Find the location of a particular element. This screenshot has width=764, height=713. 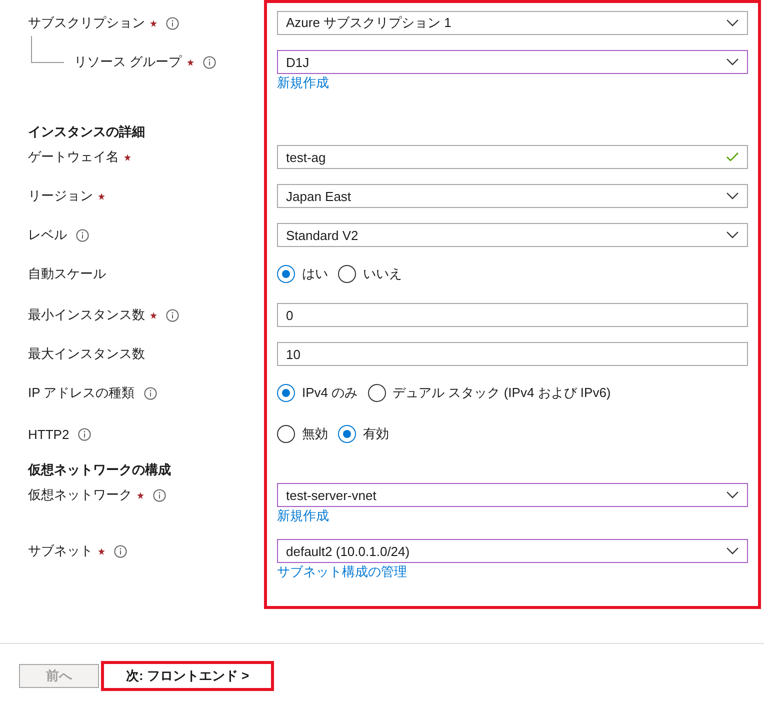

text-field: test-ag is located at coordinates (512, 157).